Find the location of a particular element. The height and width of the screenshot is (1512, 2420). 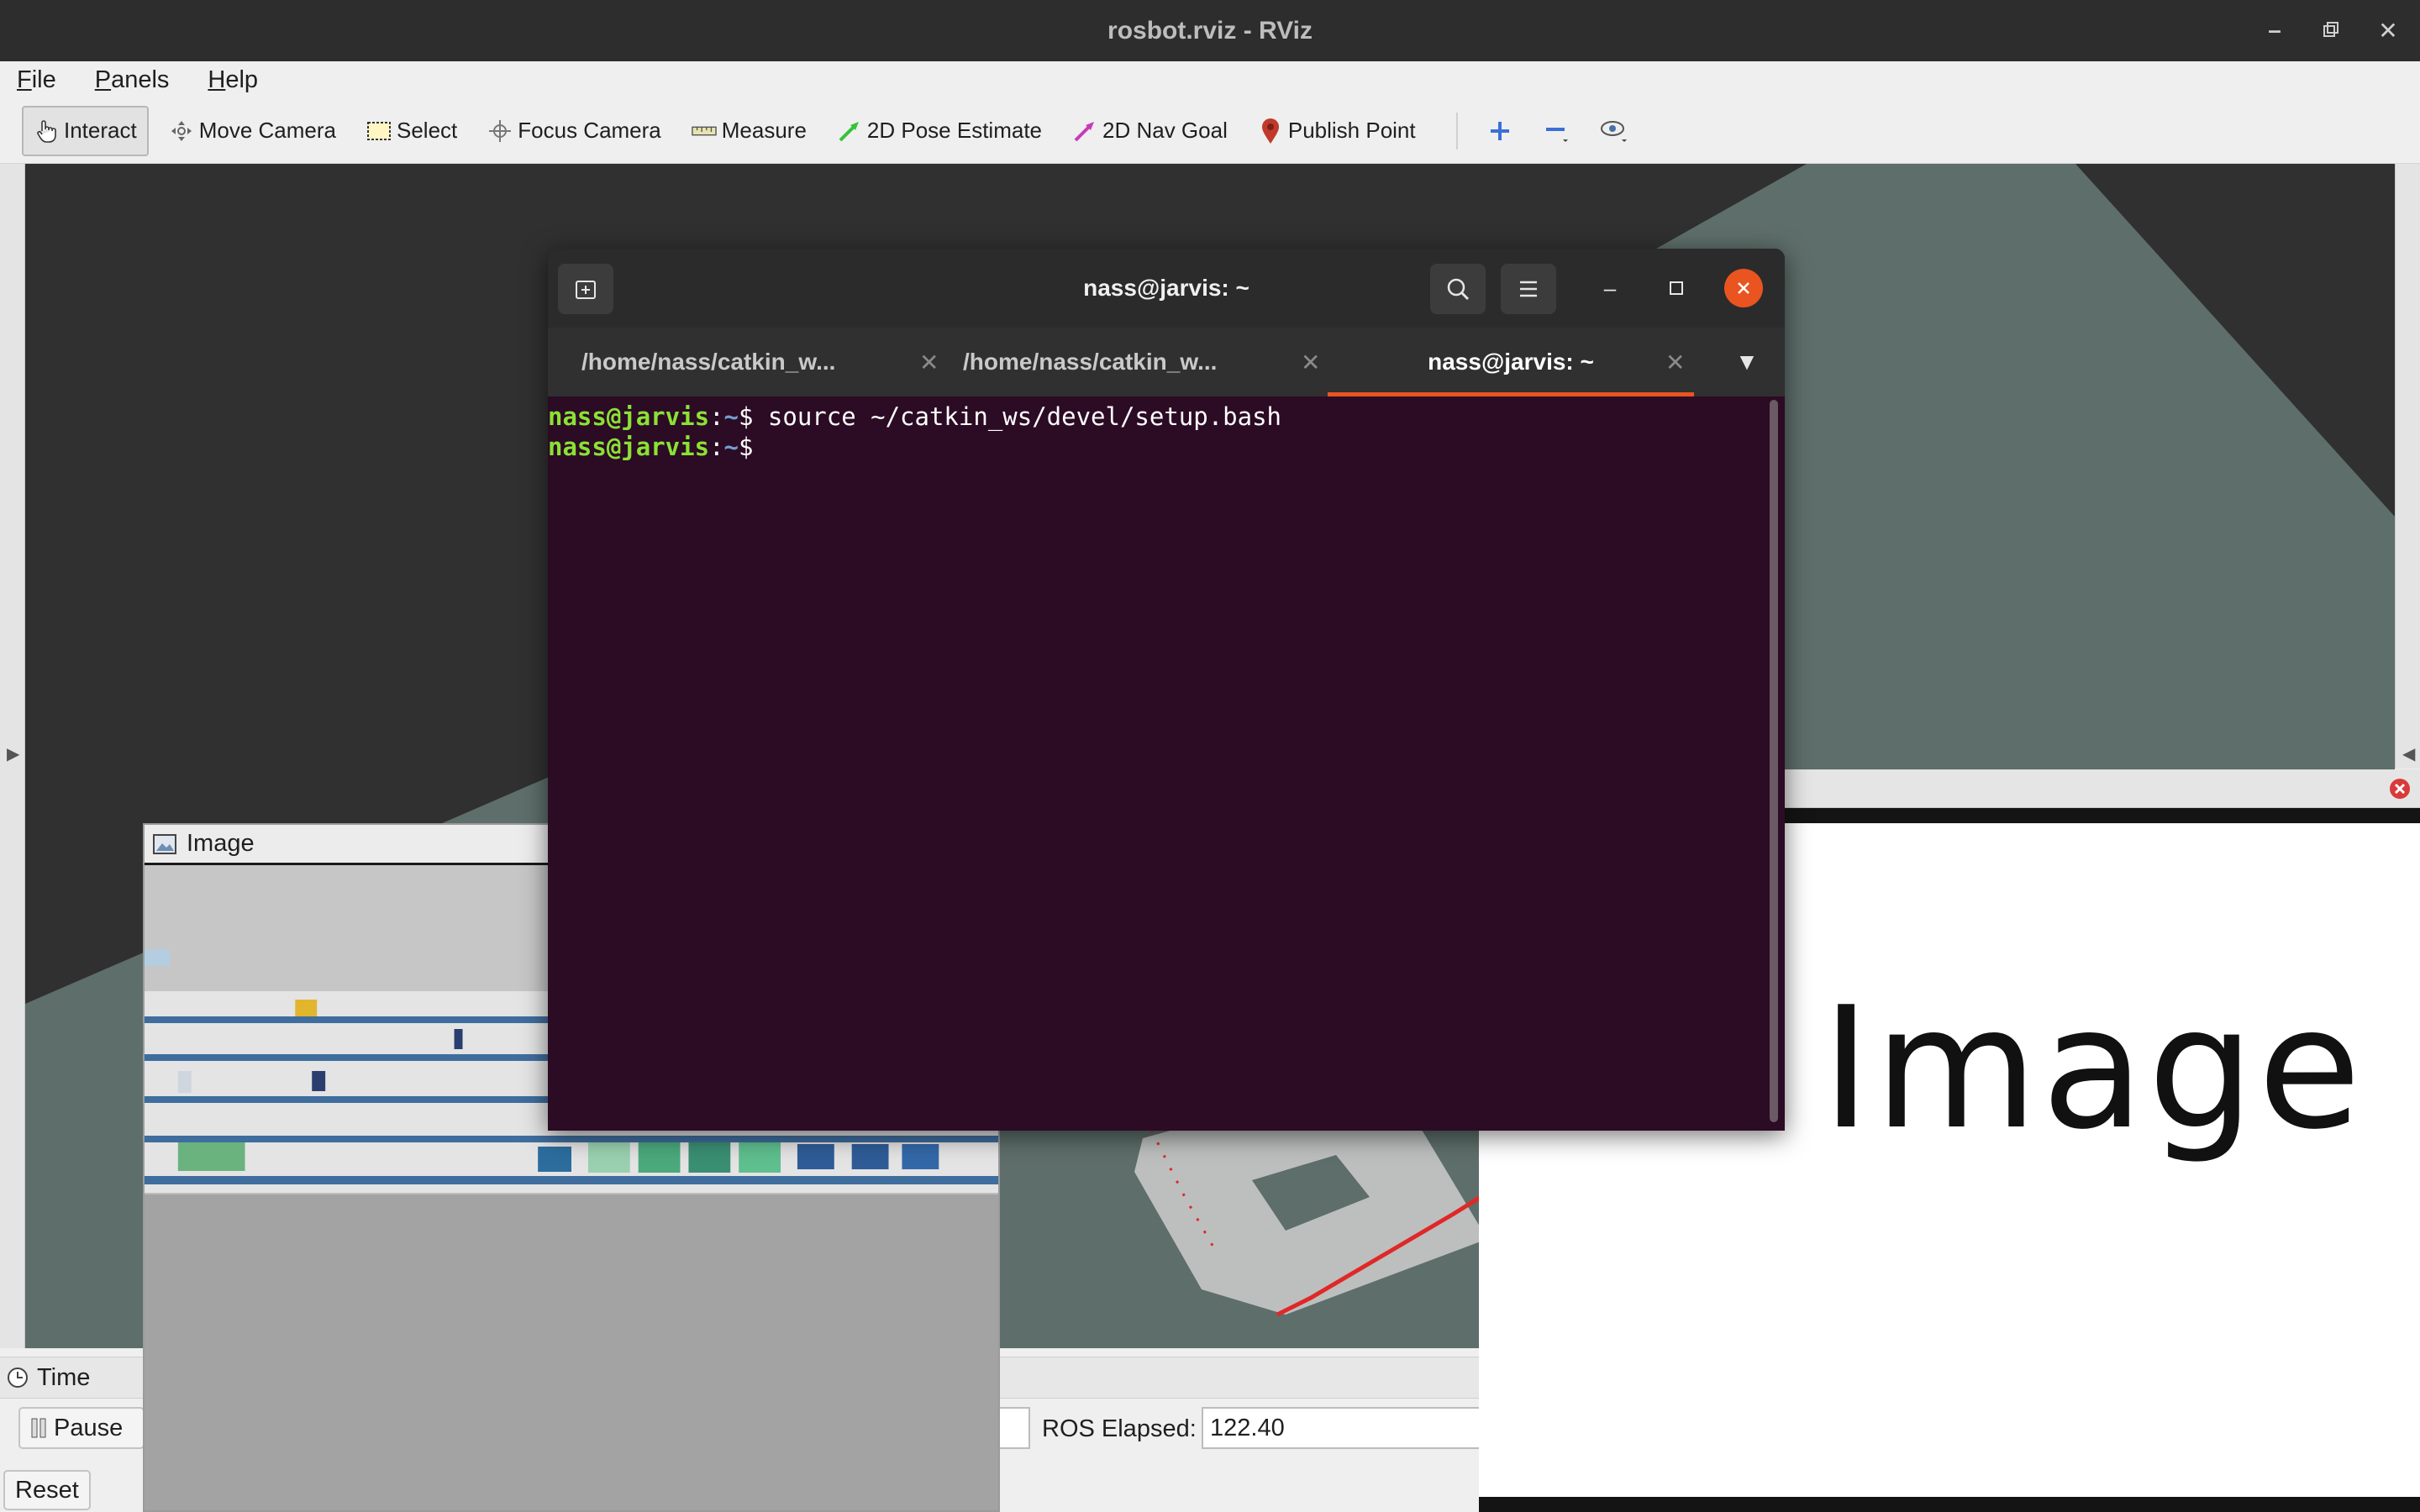

panel-close-icon is located at coordinates (2400, 789).